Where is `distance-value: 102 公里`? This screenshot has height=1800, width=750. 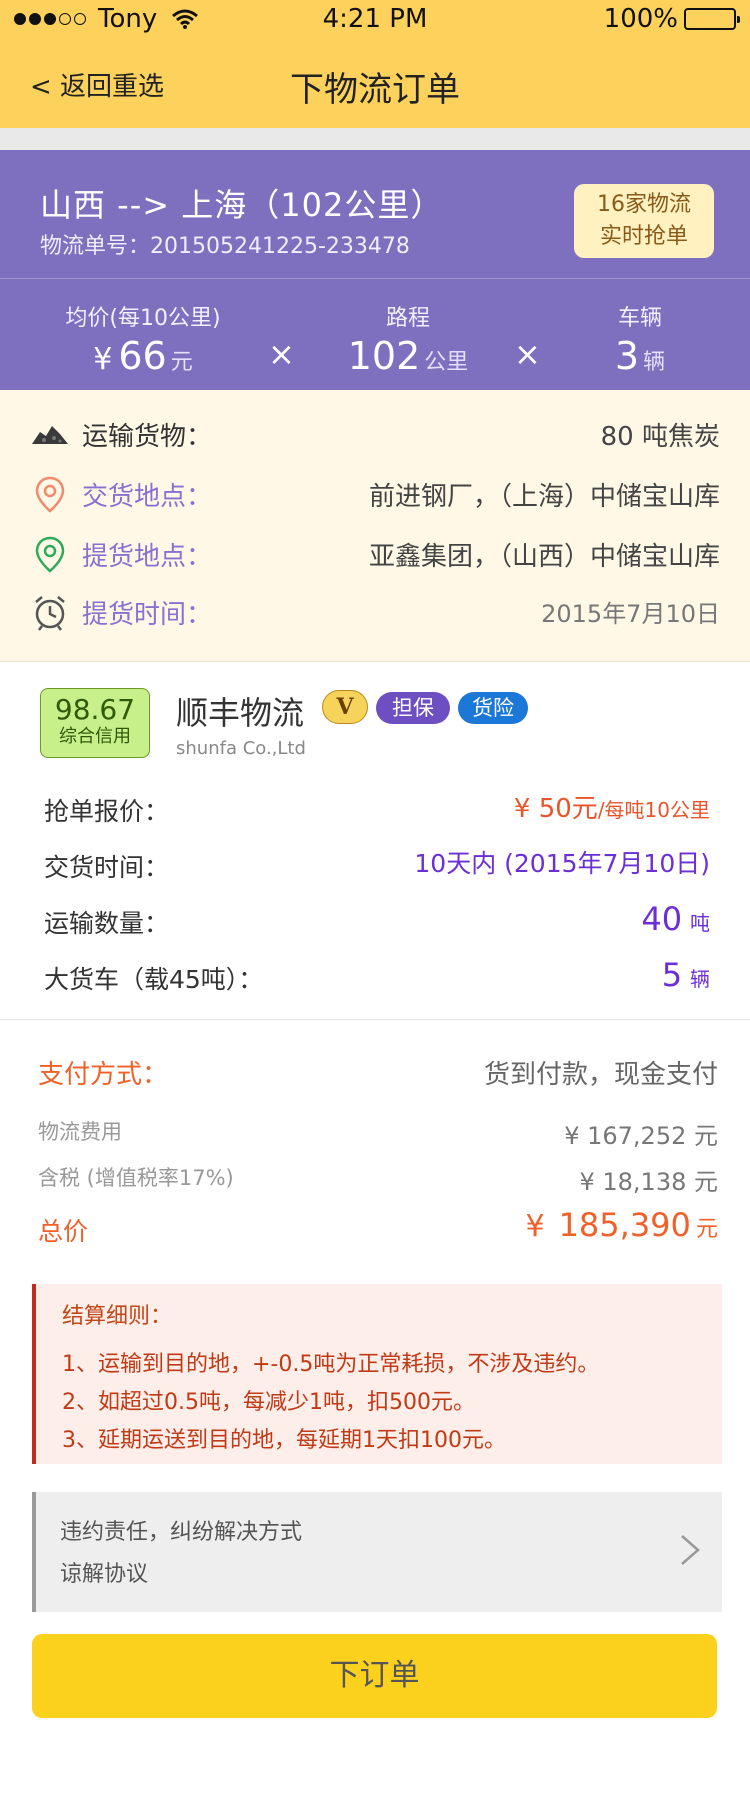 distance-value: 102 公里 is located at coordinates (408, 356).